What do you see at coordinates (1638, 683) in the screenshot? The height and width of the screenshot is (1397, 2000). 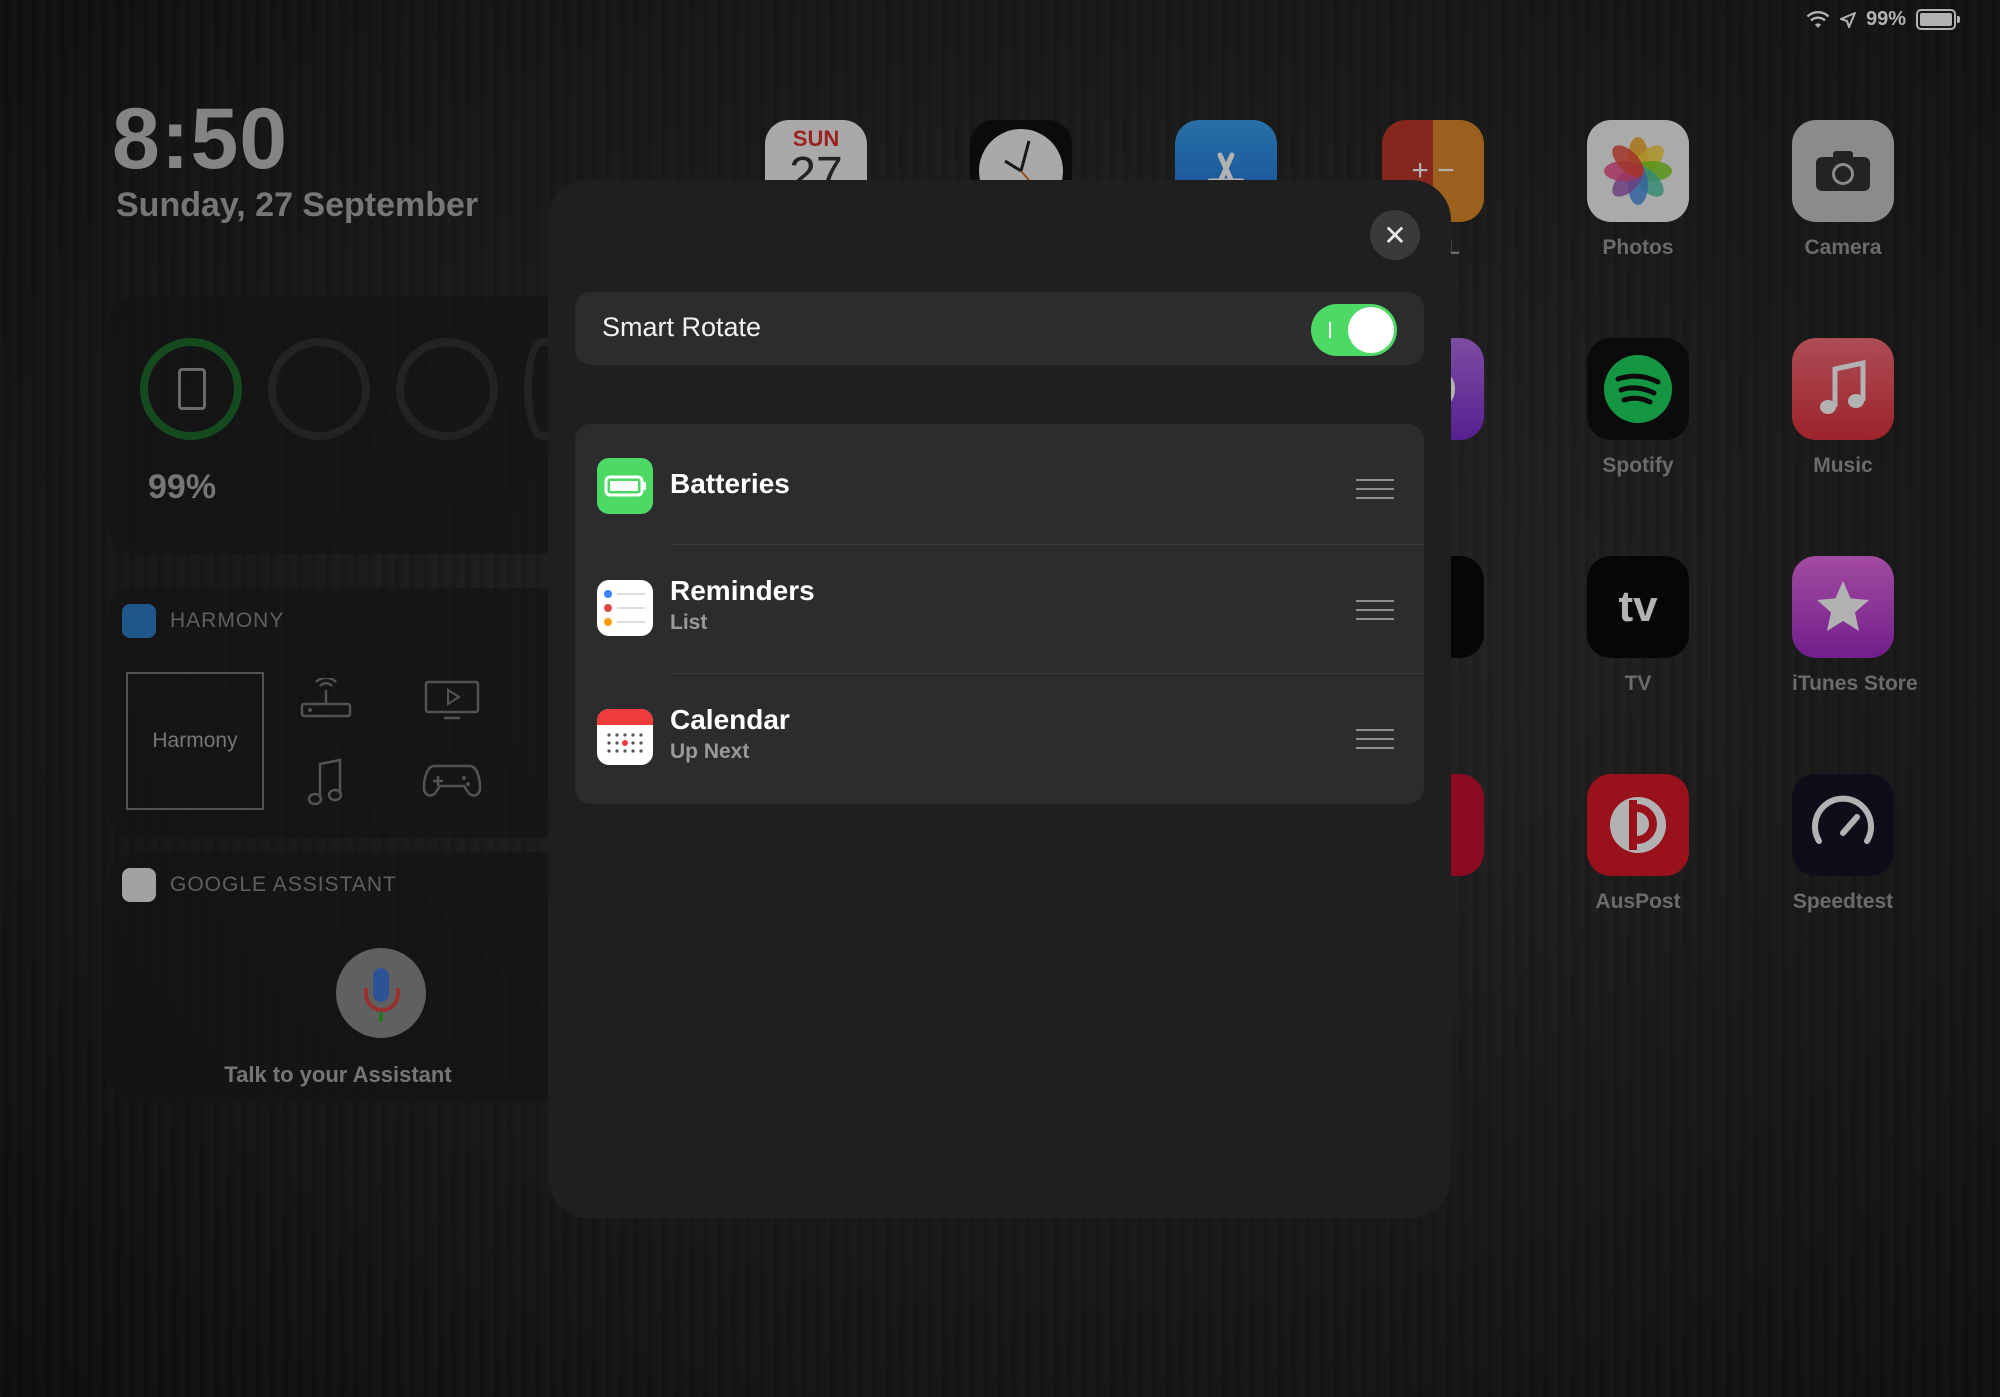 I see `tv-label: TV` at bounding box center [1638, 683].